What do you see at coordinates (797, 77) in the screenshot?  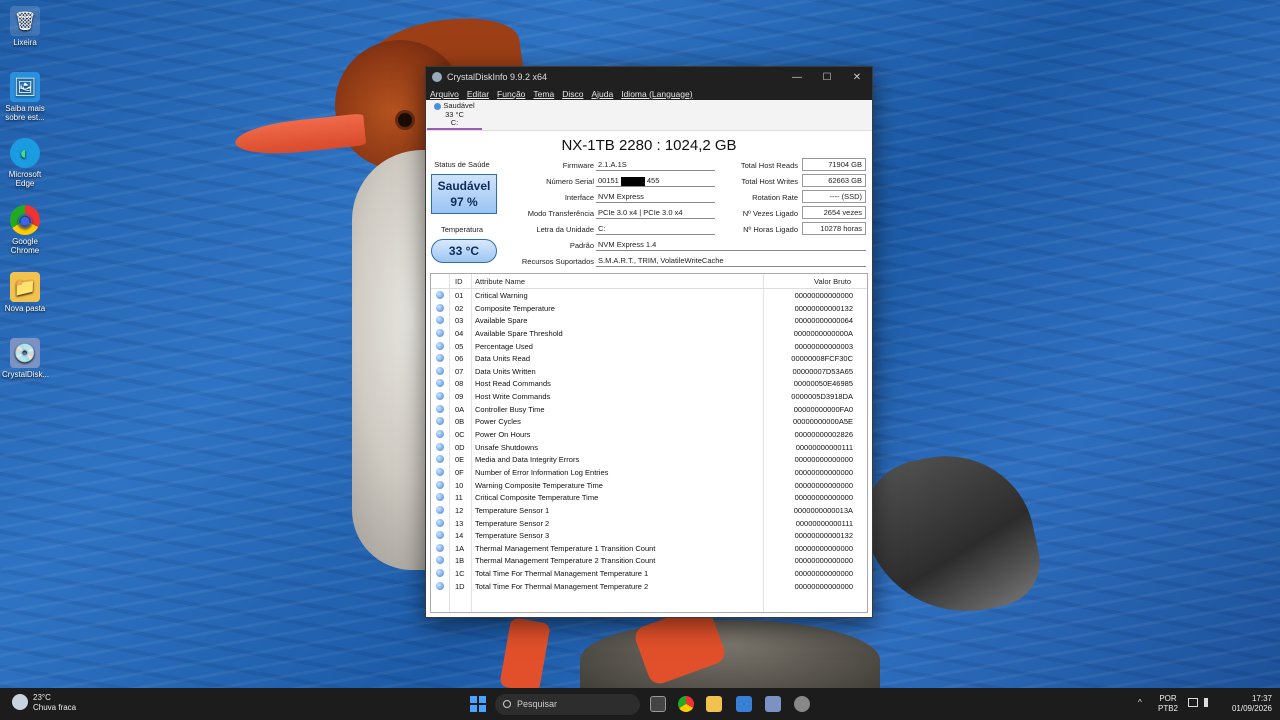 I see `minimize-button: —` at bounding box center [797, 77].